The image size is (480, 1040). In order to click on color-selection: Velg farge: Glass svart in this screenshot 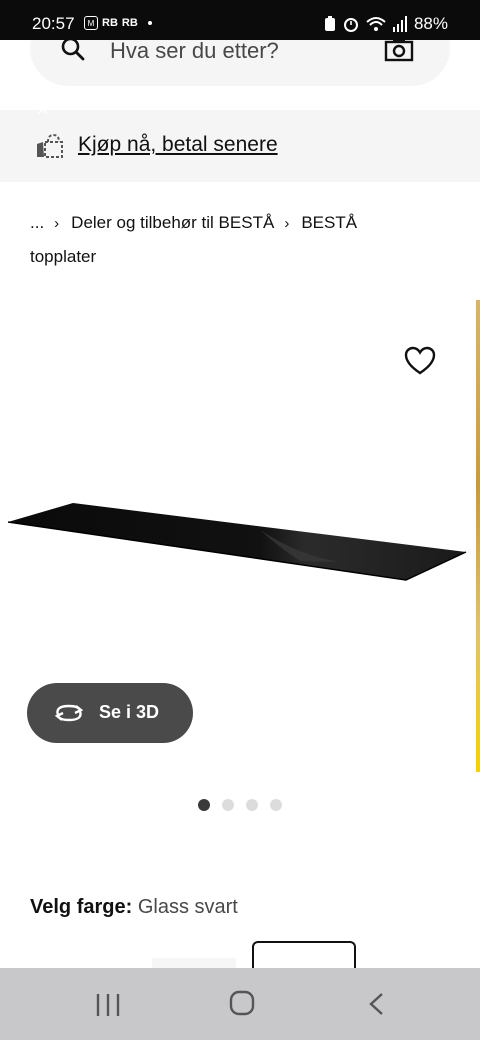, I will do `click(134, 907)`.